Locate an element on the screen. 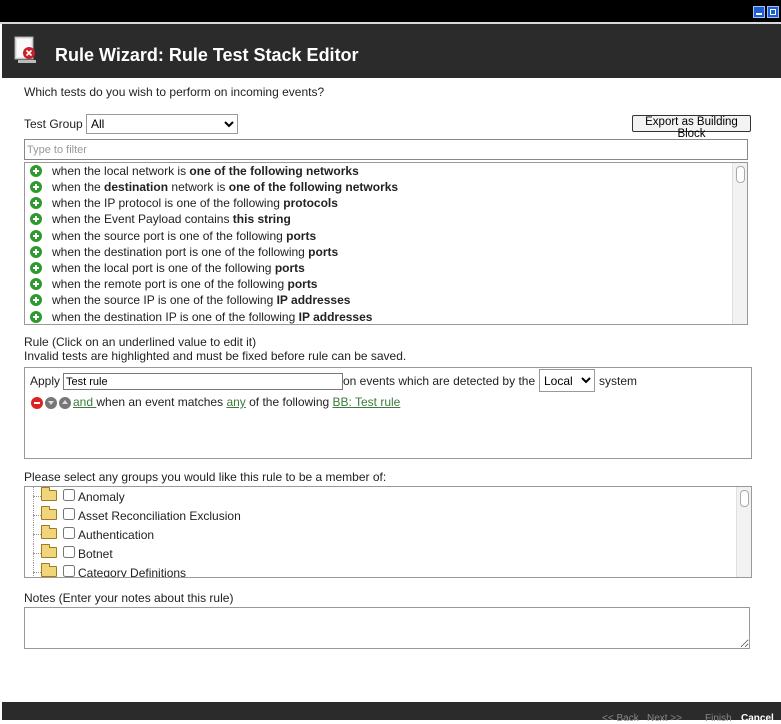  location-select: Local is located at coordinates (567, 380).